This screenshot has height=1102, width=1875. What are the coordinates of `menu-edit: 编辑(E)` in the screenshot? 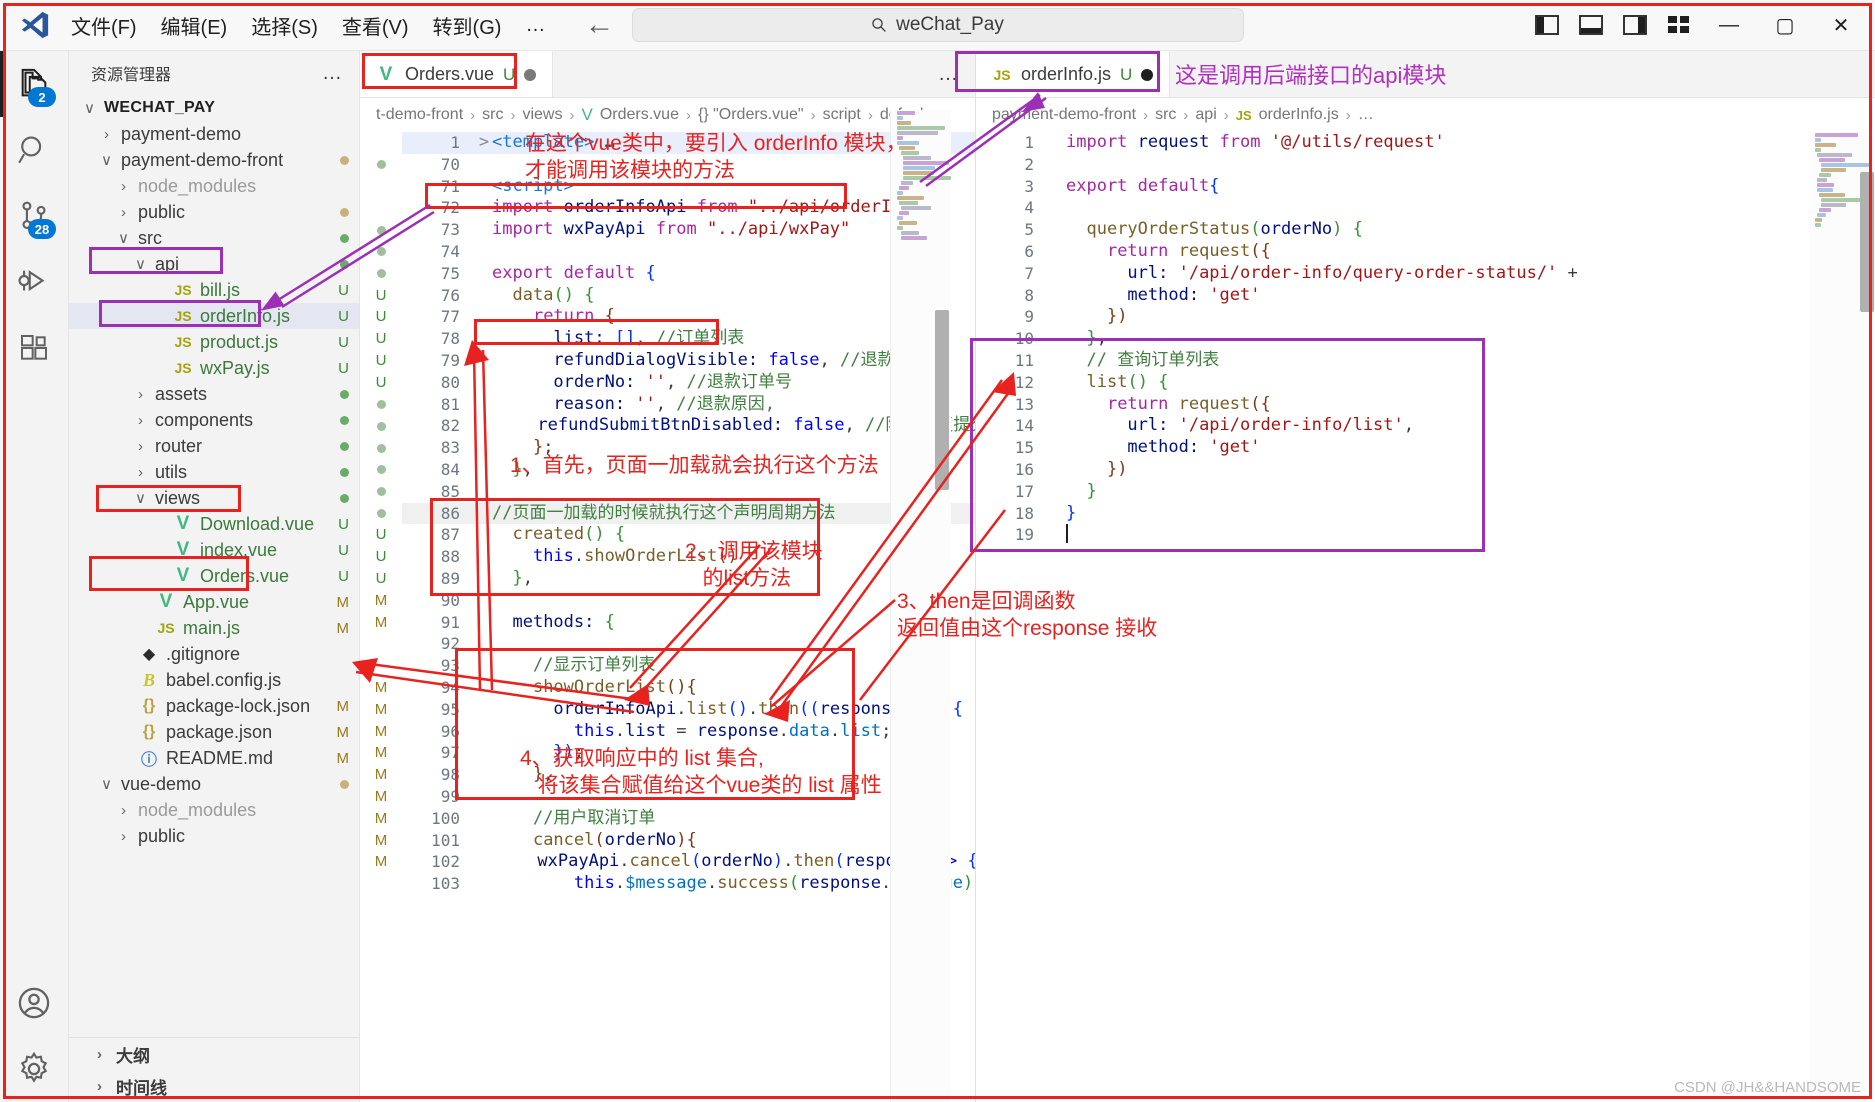 It's located at (194, 25).